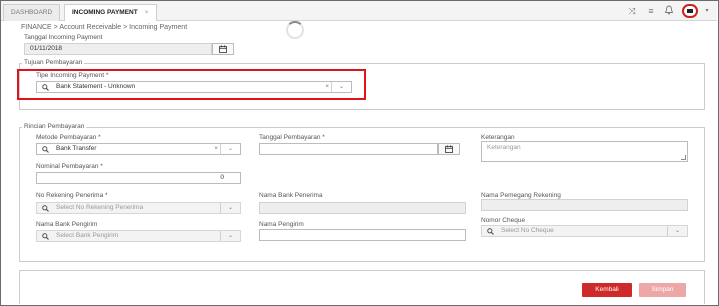  Describe the element at coordinates (63, 37) in the screenshot. I see `tanggal-incoming-label: Tanggal Incoming Payment` at that location.